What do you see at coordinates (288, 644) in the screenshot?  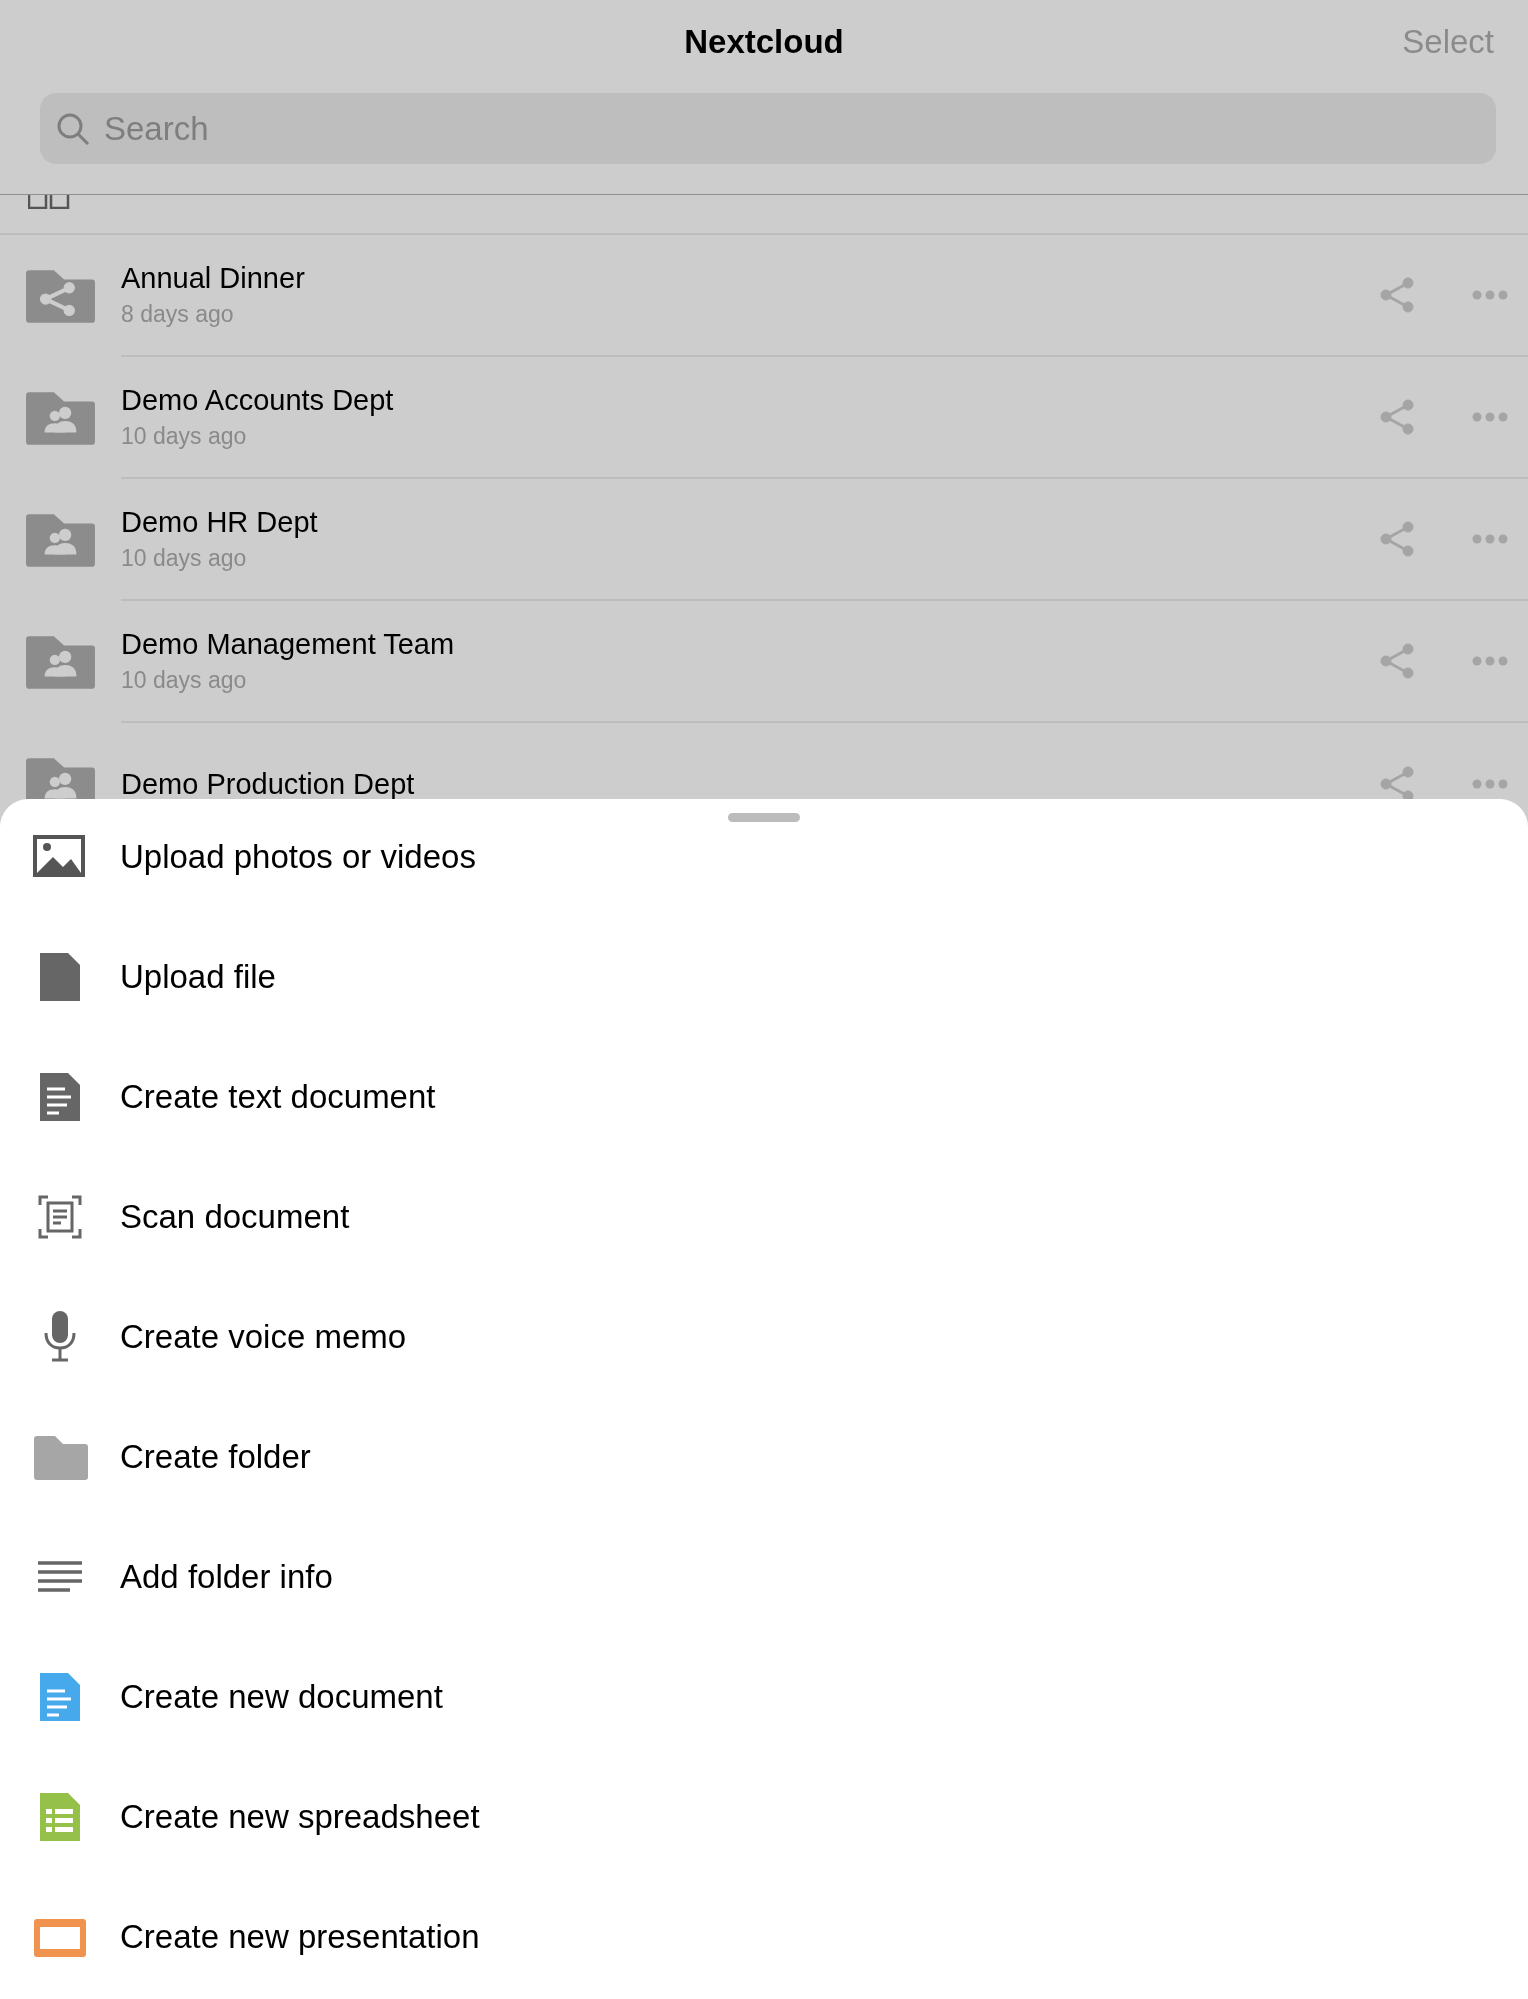 I see `file-name: Demo Management Team` at bounding box center [288, 644].